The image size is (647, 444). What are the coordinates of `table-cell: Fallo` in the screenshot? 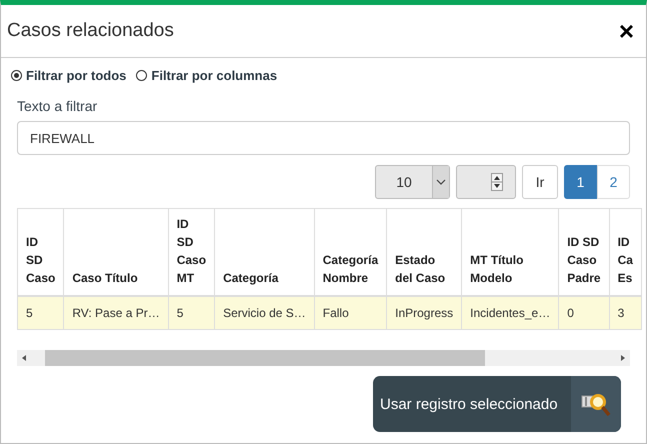 It's located at (350, 313).